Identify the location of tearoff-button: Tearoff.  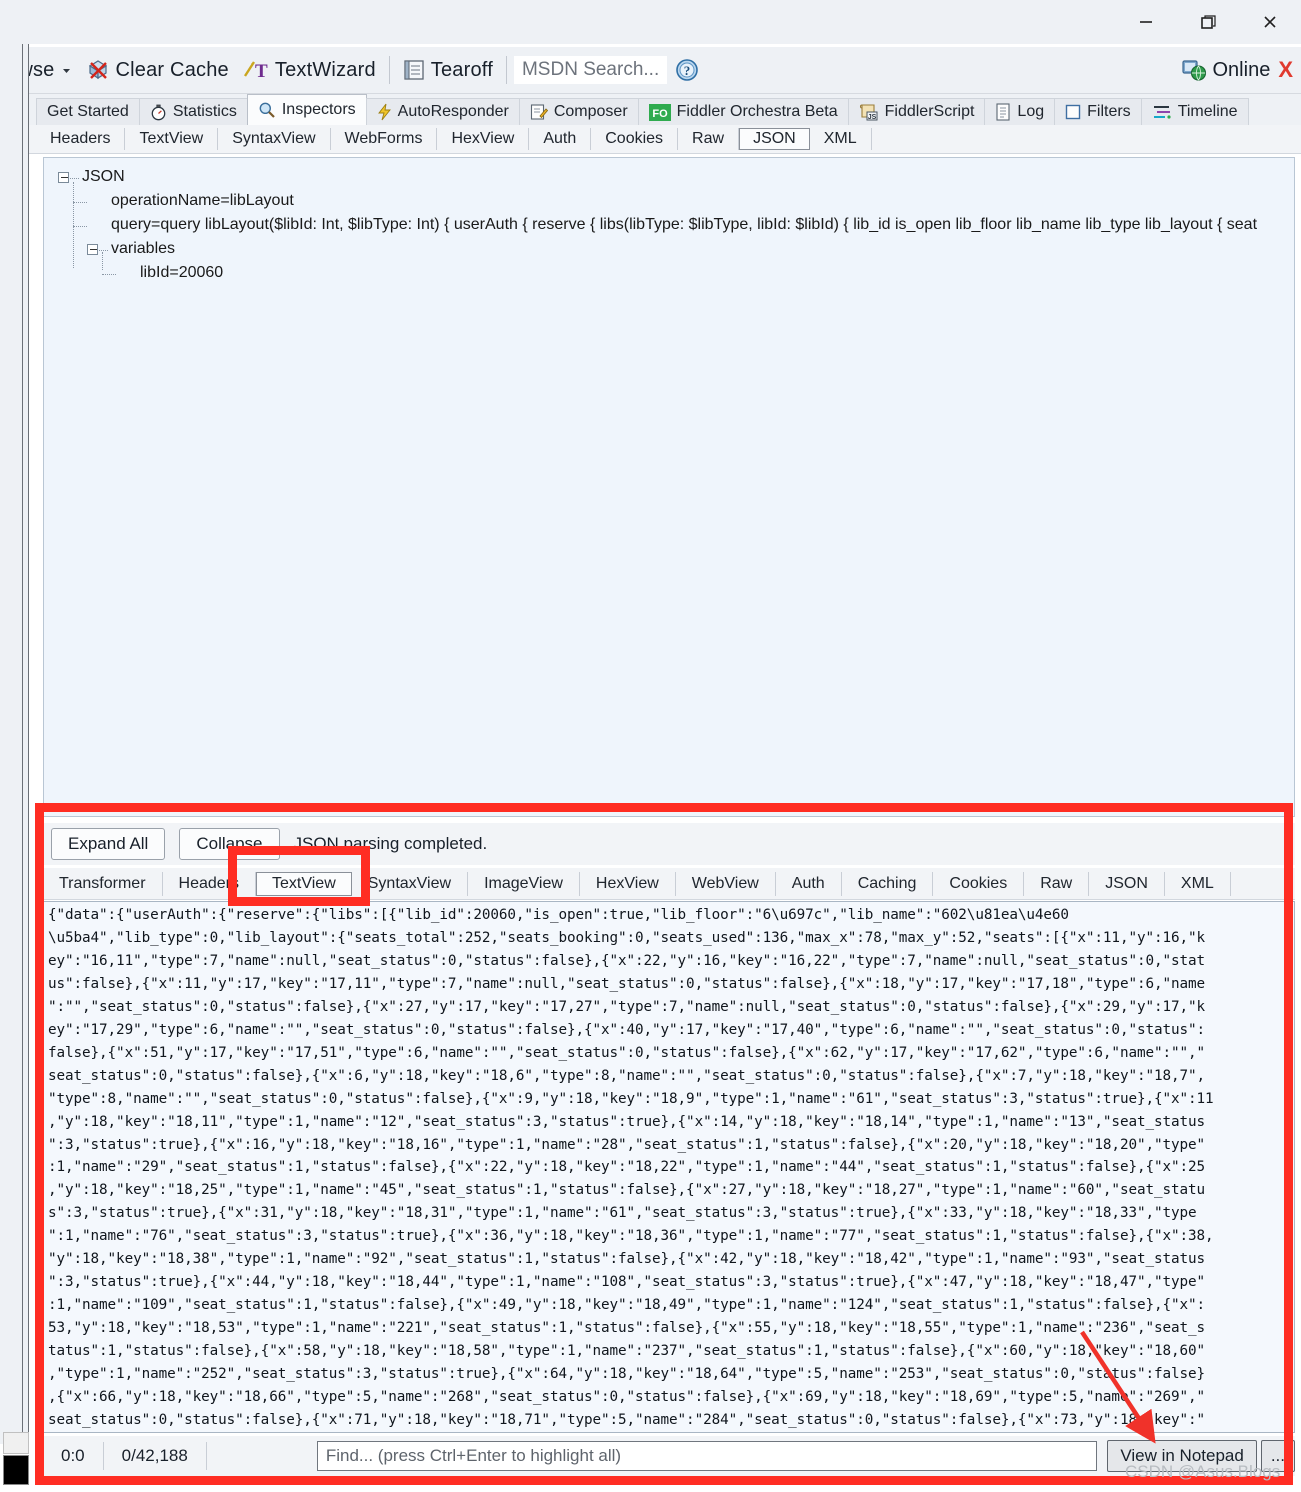
(448, 70).